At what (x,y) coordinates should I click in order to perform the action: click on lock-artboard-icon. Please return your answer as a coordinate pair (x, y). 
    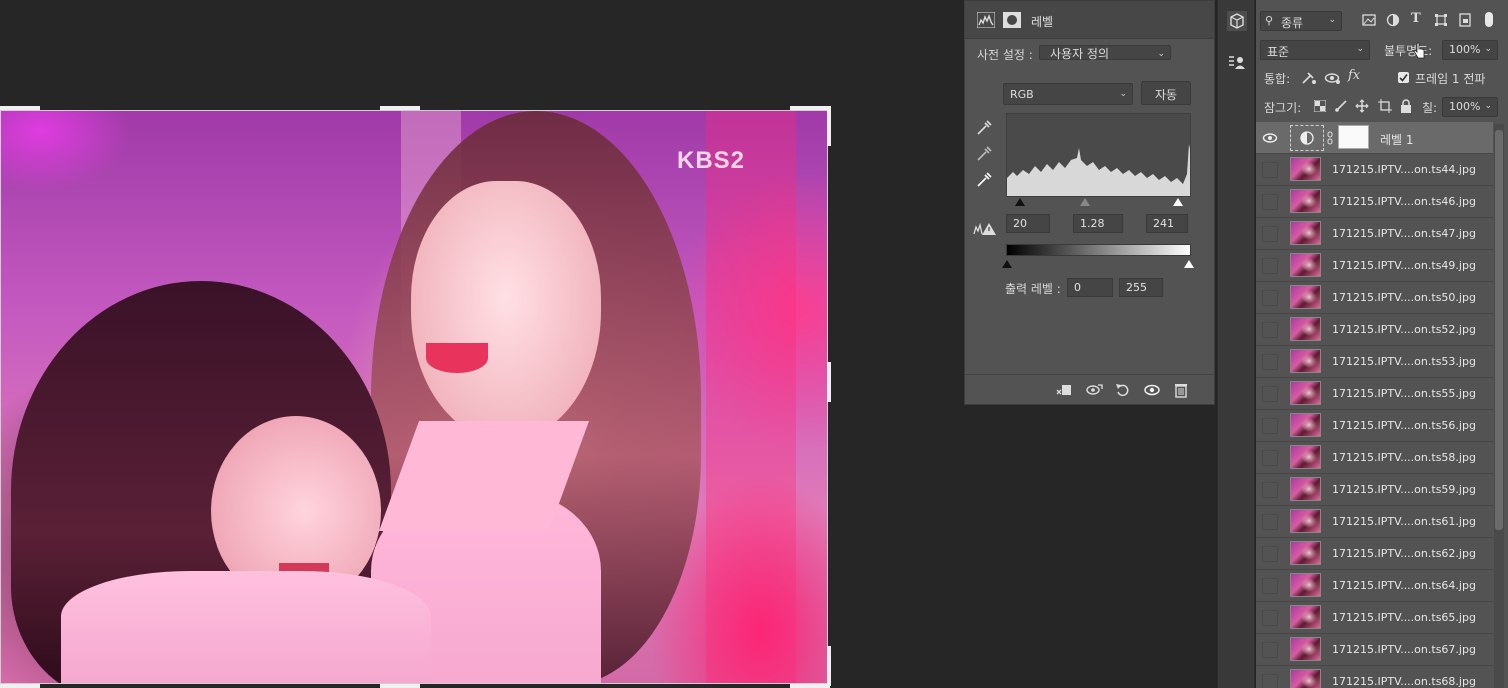
    Looking at the image, I should click on (1385, 106).